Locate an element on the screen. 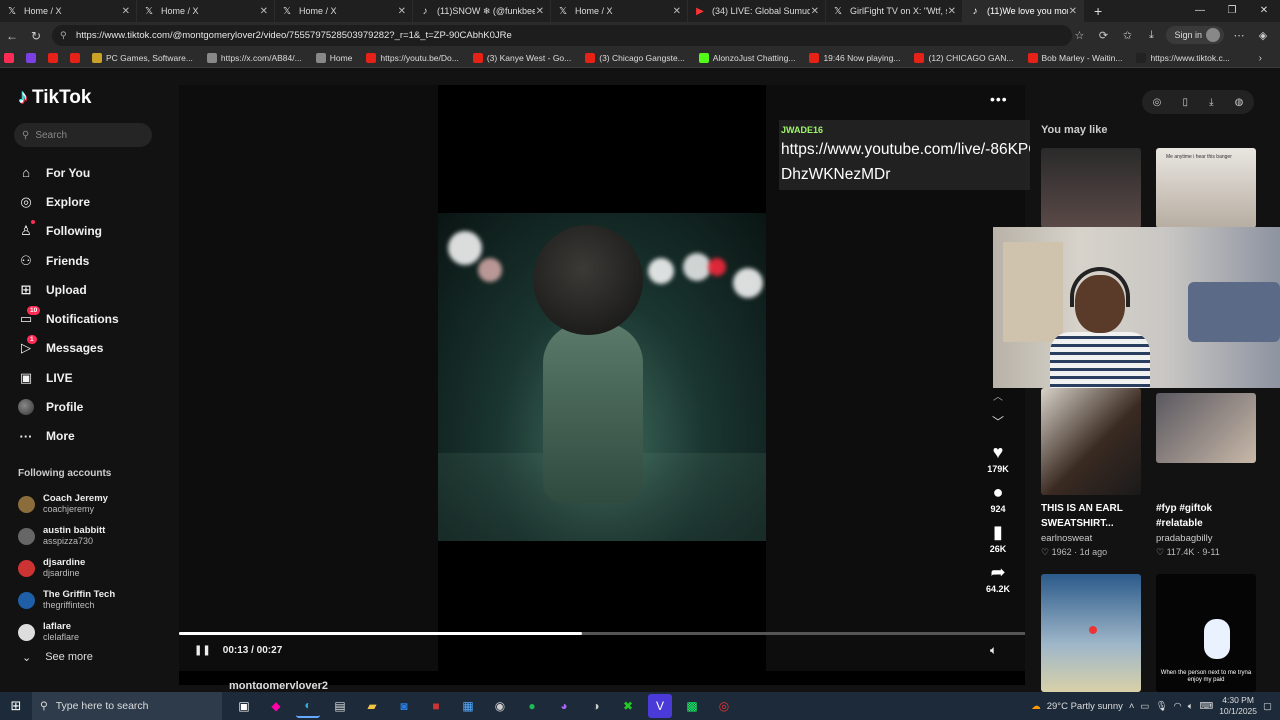 The height and width of the screenshot is (720, 1280). video-frame is located at coordinates (602, 377).